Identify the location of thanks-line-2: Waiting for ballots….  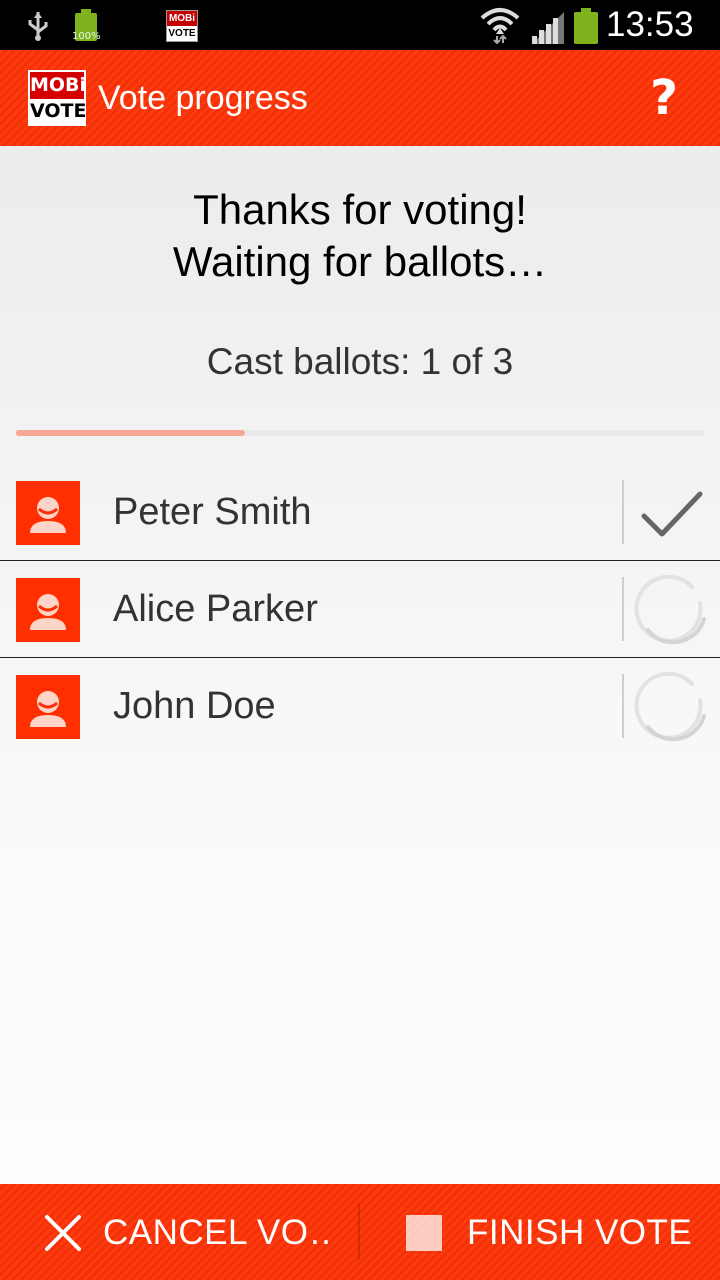
(360, 261).